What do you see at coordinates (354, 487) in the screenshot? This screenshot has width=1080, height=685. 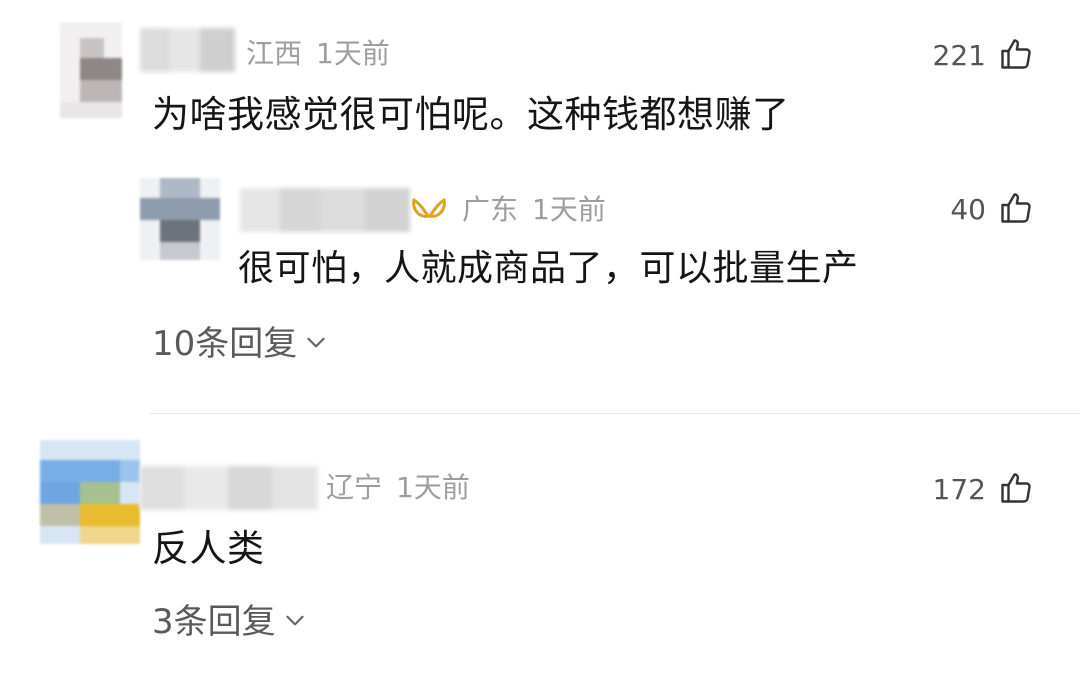 I see `region-label: 辽宁` at bounding box center [354, 487].